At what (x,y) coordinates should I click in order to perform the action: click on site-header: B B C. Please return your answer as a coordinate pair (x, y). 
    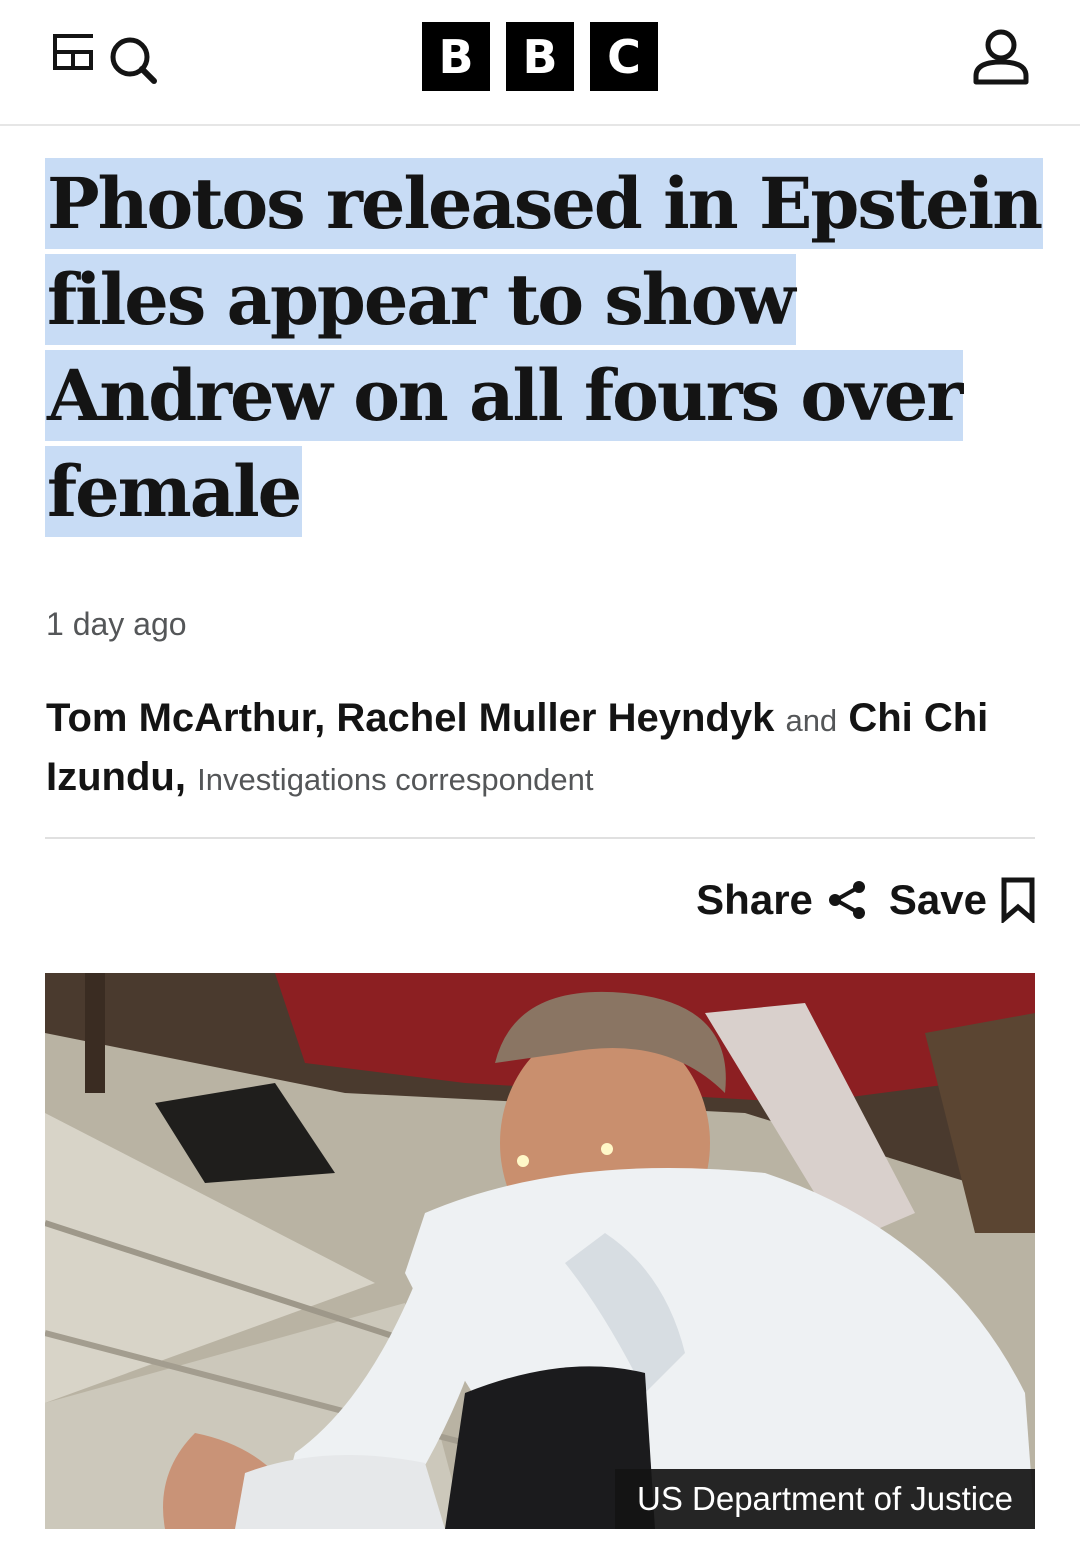
    Looking at the image, I should click on (540, 63).